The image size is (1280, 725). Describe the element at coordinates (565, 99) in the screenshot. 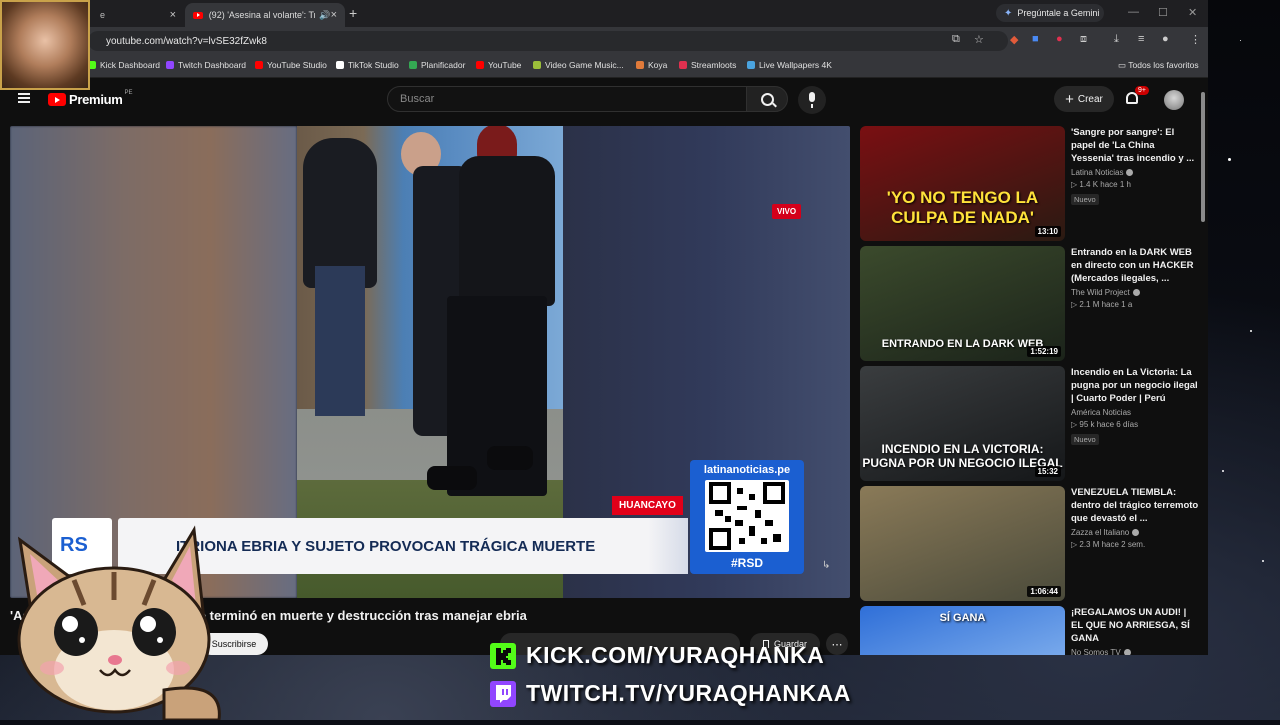

I see `search-input` at that location.